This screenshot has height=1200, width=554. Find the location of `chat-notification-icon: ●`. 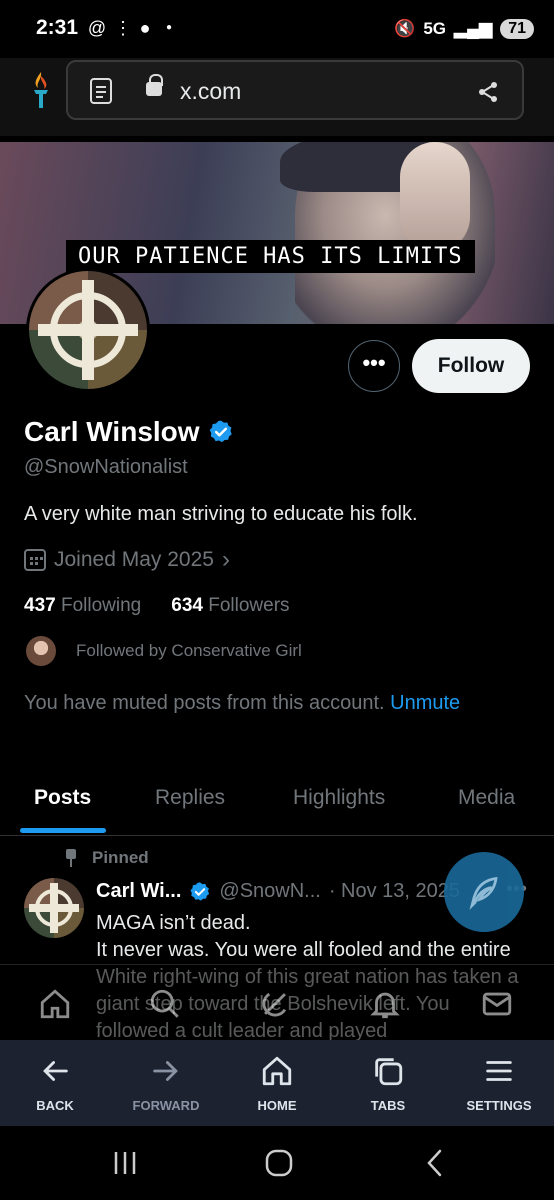

chat-notification-icon: ● is located at coordinates (145, 28).